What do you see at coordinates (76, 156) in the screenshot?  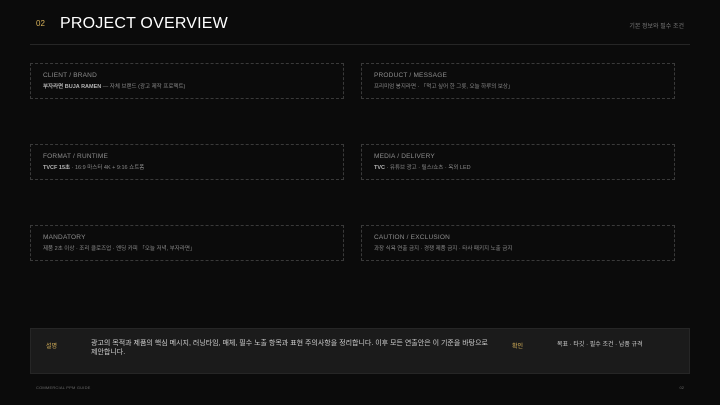 I see `card-label: FORMAT / RUNTIME` at bounding box center [76, 156].